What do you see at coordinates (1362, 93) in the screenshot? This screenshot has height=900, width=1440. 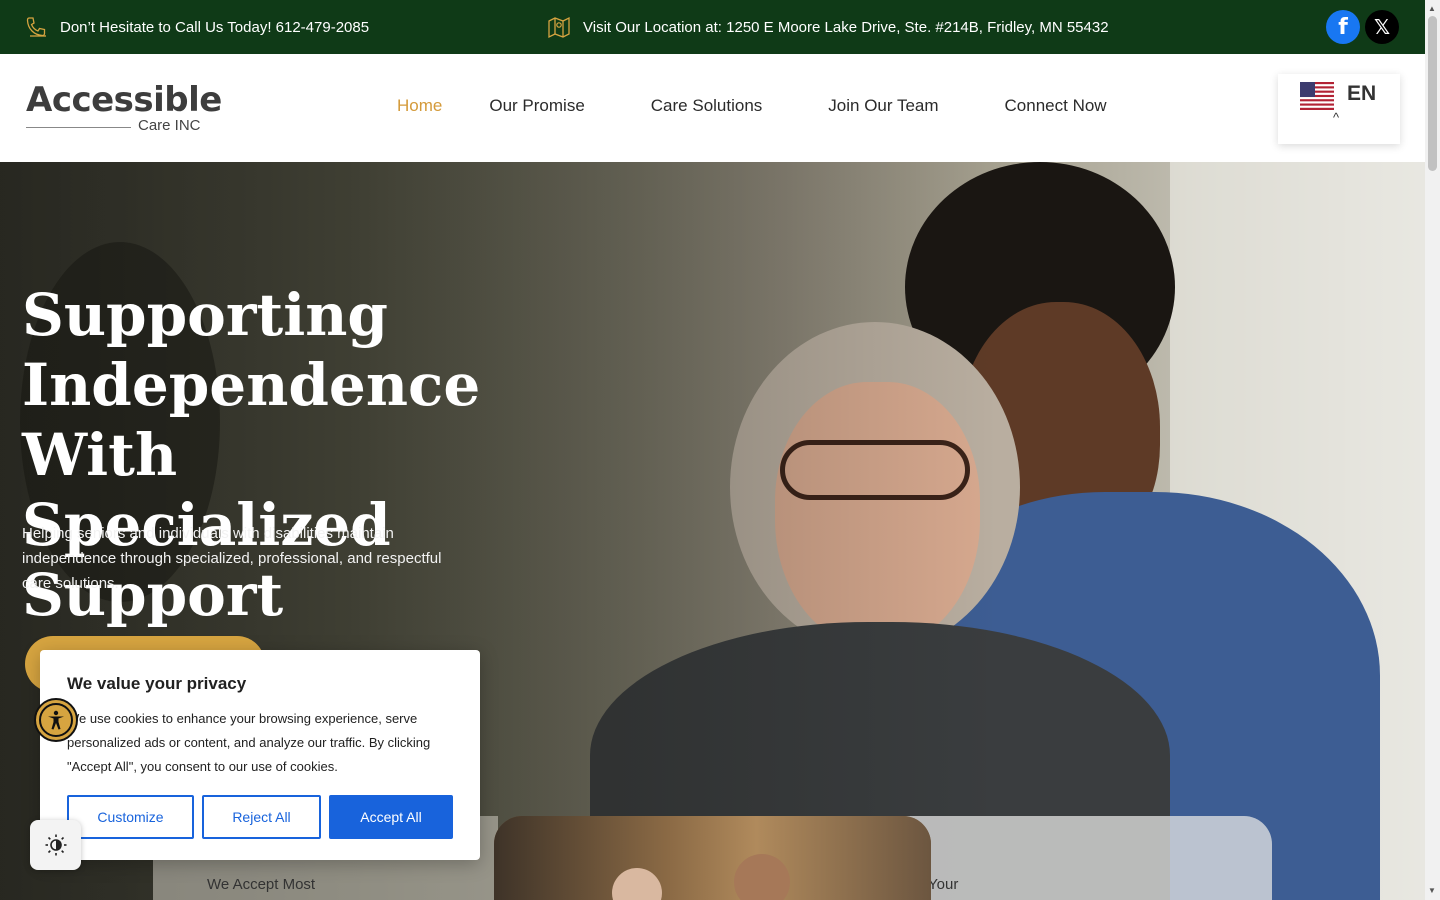 I see `language-code: EN` at bounding box center [1362, 93].